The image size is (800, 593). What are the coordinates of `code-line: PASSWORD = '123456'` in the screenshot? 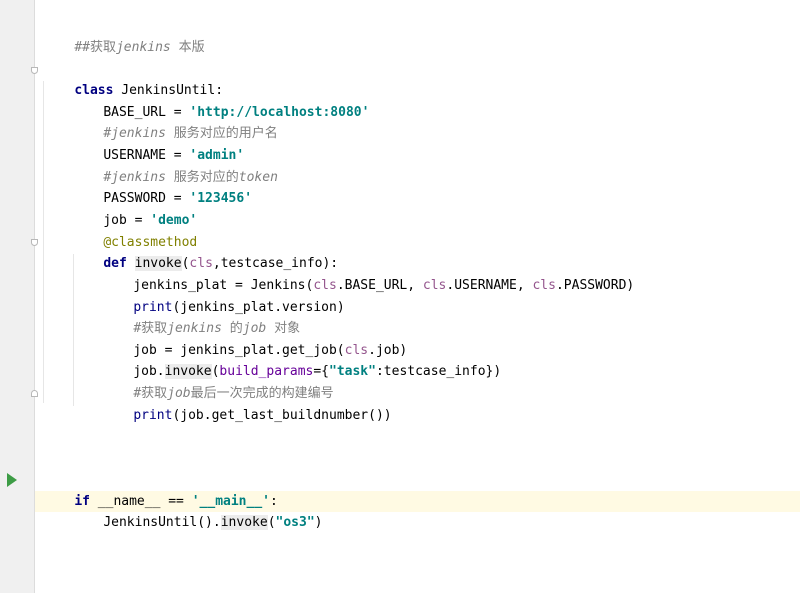 It's located at (162, 186).